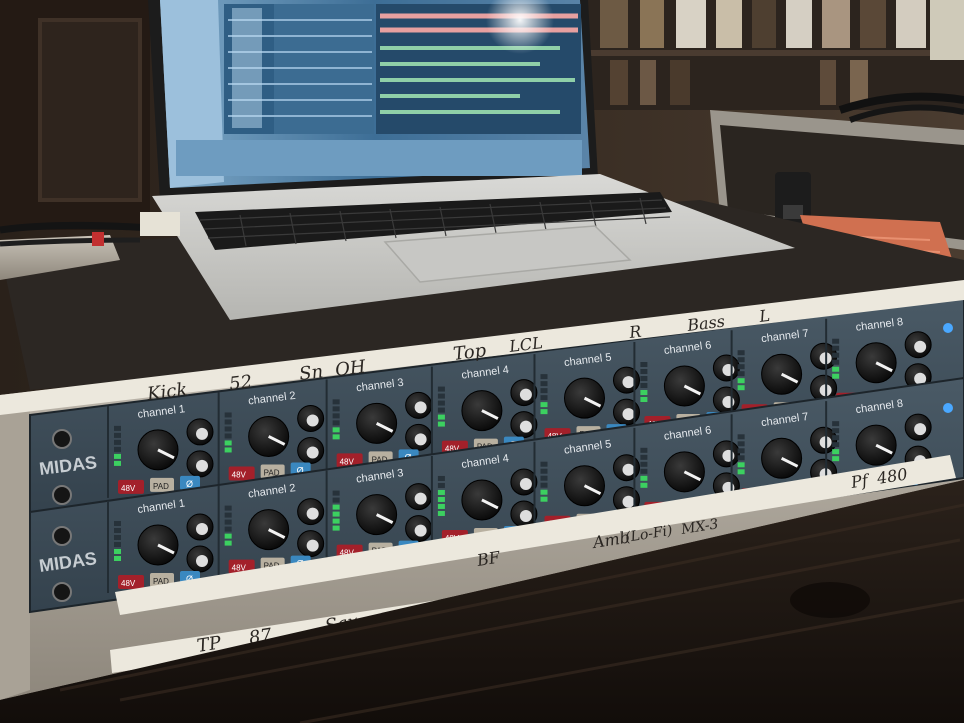 This screenshot has height=723, width=964. What do you see at coordinates (161, 486) in the screenshot?
I see `pad-button-label: PAD` at bounding box center [161, 486].